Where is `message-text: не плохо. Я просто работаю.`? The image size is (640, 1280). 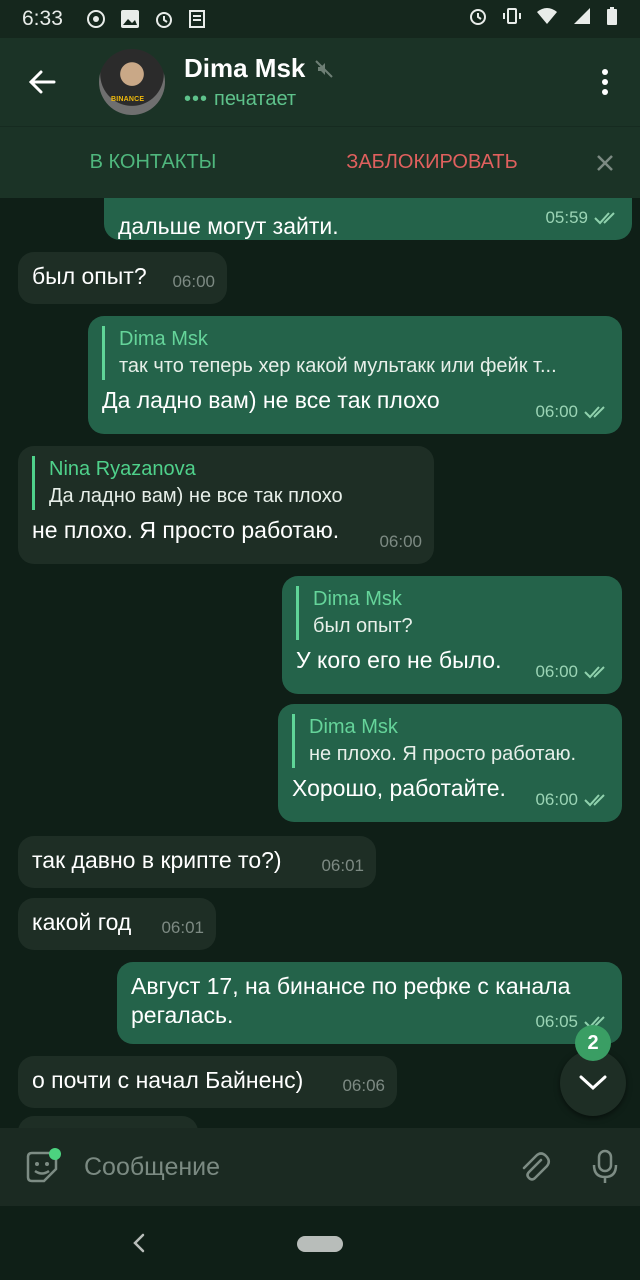
message-text: не плохо. Я просто работаю. is located at coordinates (186, 530).